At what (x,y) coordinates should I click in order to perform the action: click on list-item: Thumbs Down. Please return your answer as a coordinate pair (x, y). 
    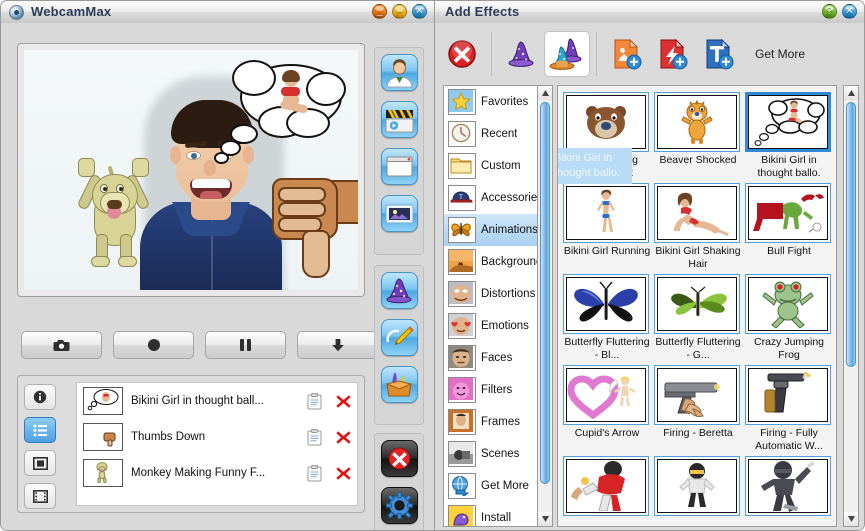
    Looking at the image, I should click on (217, 437).